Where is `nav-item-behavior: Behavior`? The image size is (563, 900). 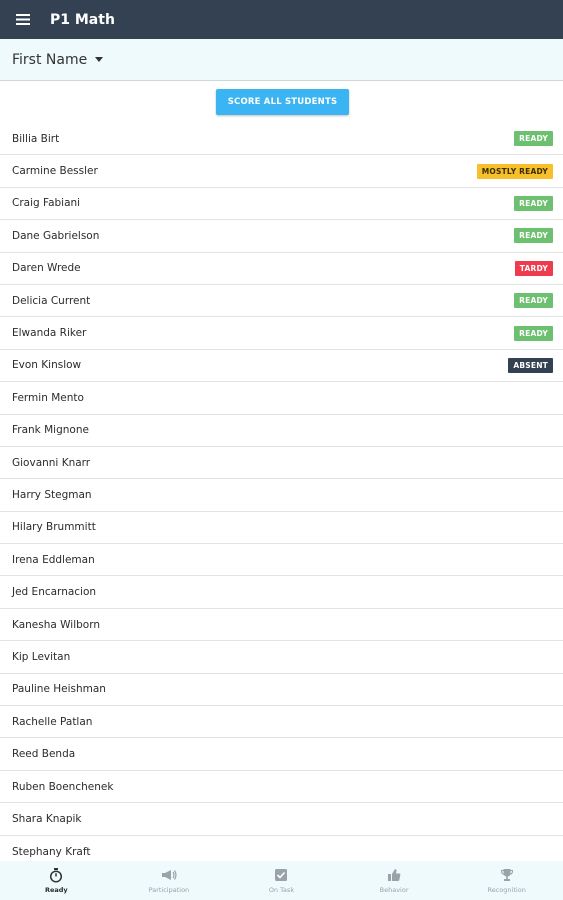
nav-item-behavior: Behavior is located at coordinates (394, 880).